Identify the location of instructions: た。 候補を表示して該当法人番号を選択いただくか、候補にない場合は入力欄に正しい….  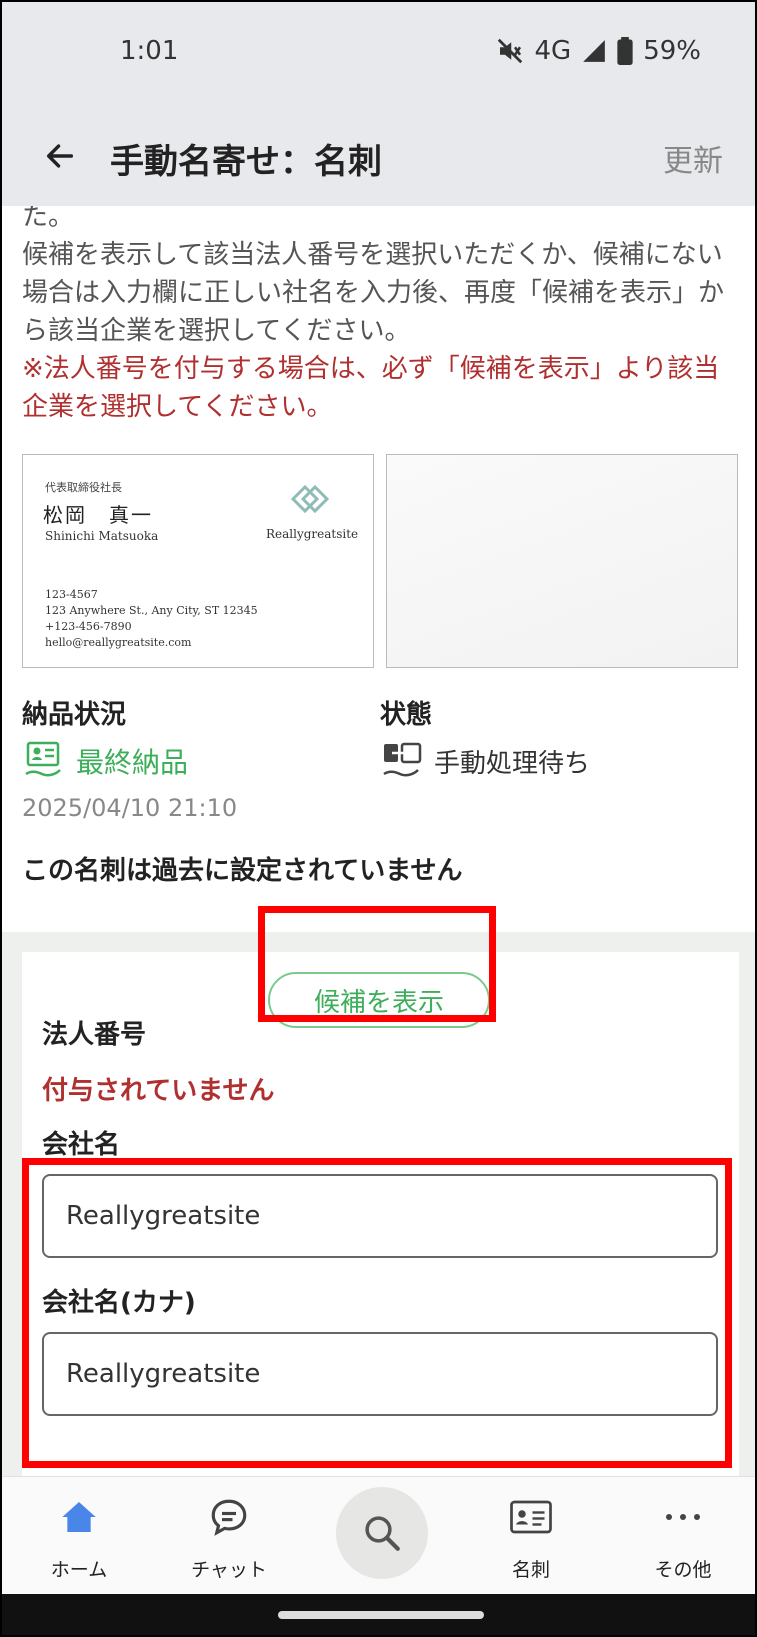
(379, 316).